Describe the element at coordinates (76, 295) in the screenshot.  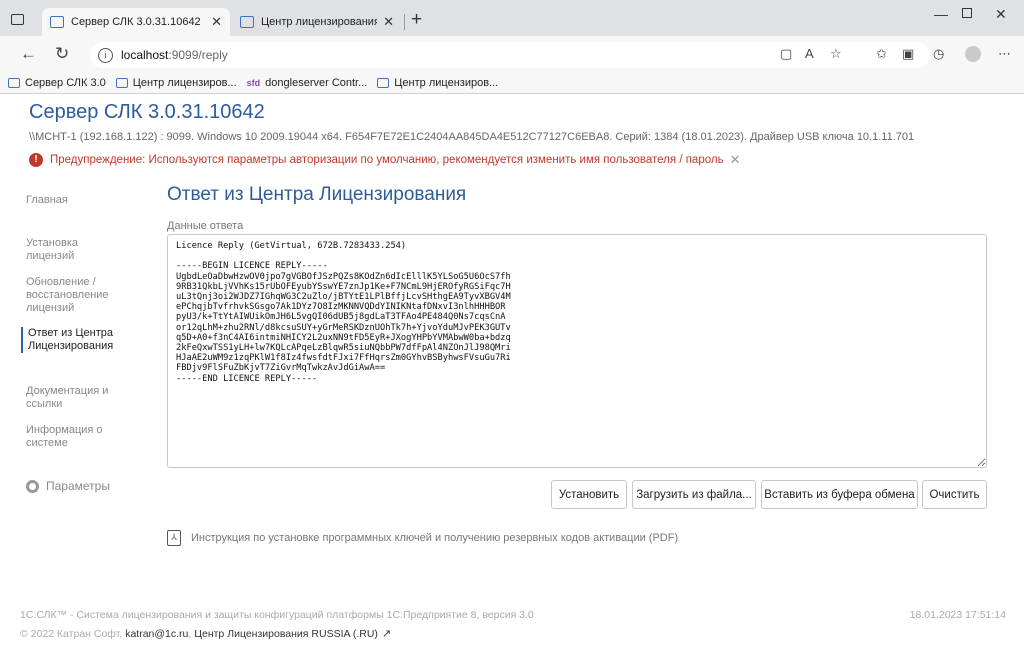
I see `sidebar-item-update-licenses: Обновление / восстановление лицензий` at that location.